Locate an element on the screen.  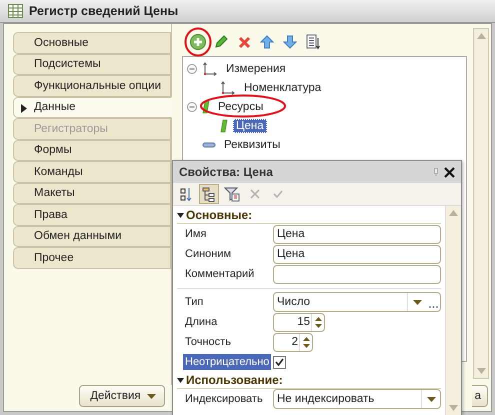
filter-icon is located at coordinates (232, 195).